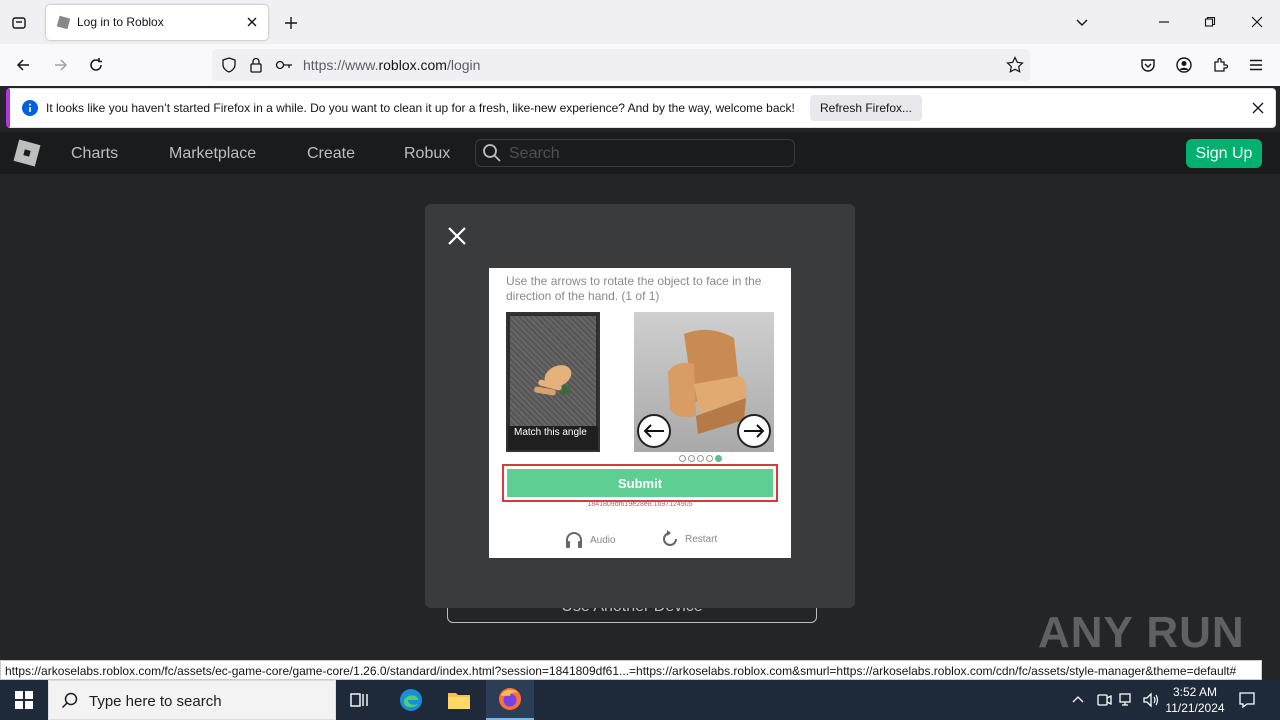 This screenshot has width=1280, height=720. What do you see at coordinates (1127, 700) in the screenshot?
I see `network-icon` at bounding box center [1127, 700].